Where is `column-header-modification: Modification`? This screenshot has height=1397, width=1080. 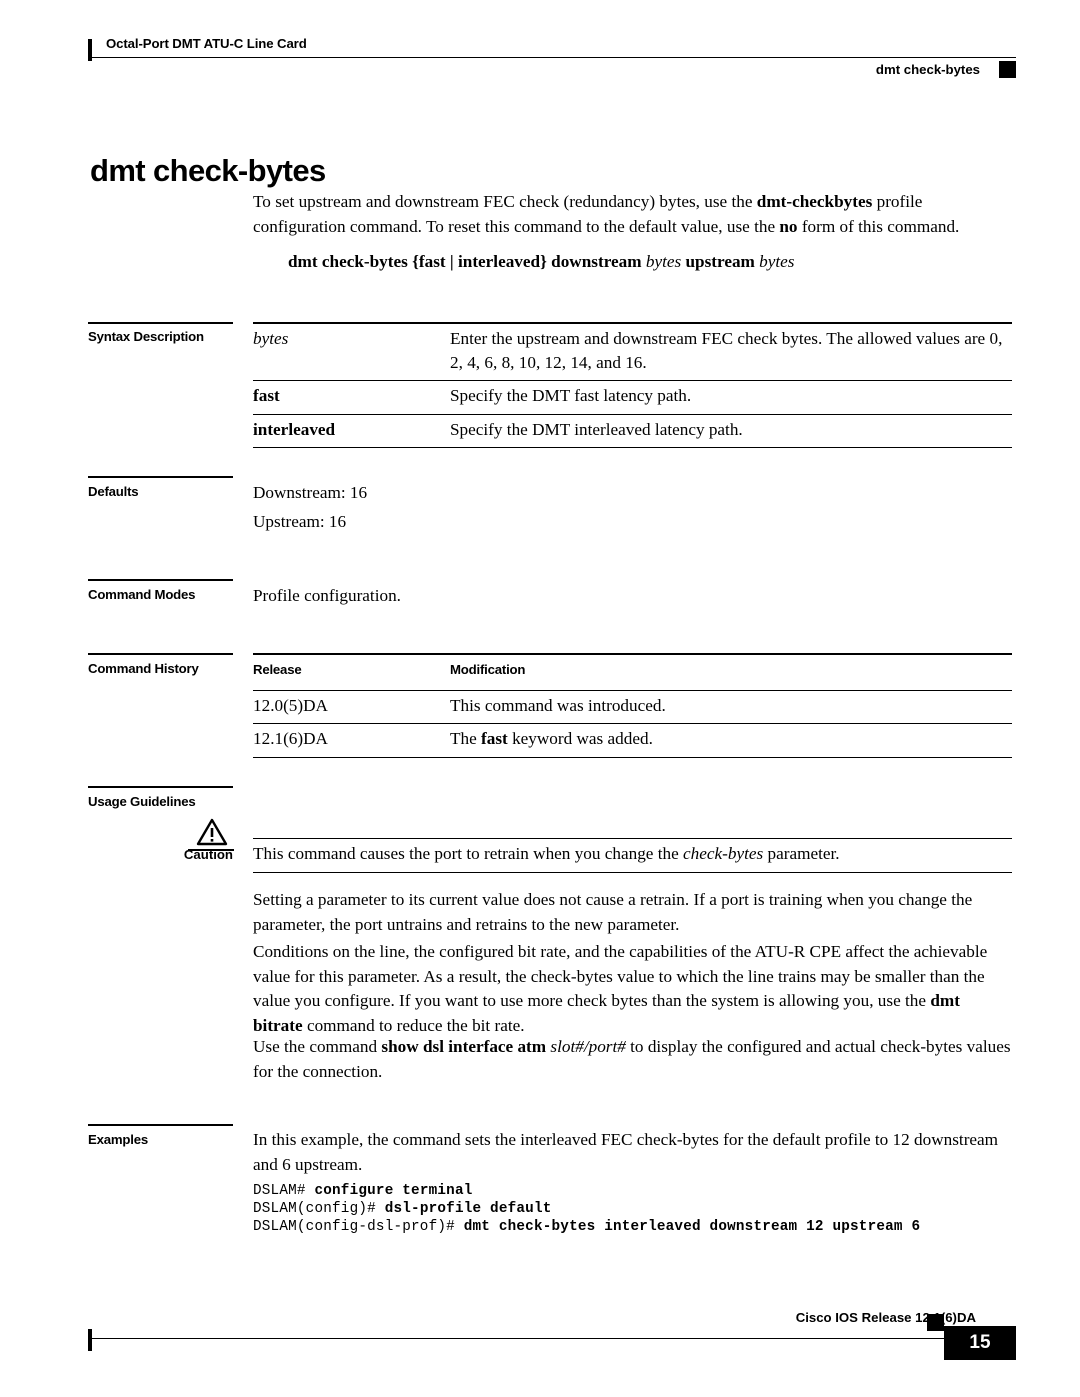
column-header-modification: Modification is located at coordinates (731, 671).